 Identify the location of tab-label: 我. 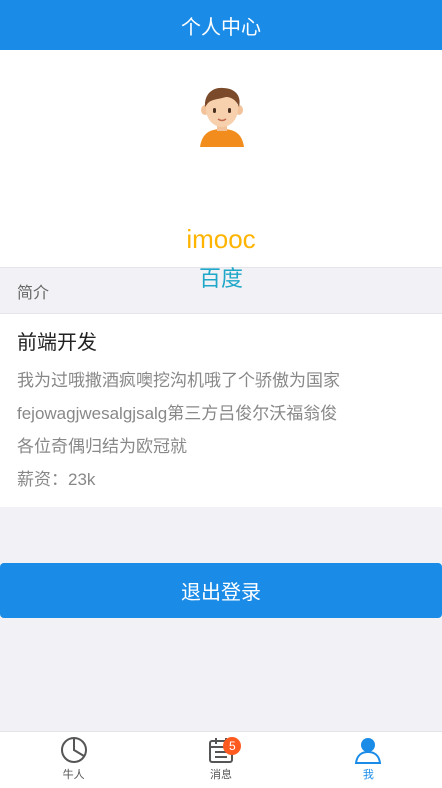
(368, 775).